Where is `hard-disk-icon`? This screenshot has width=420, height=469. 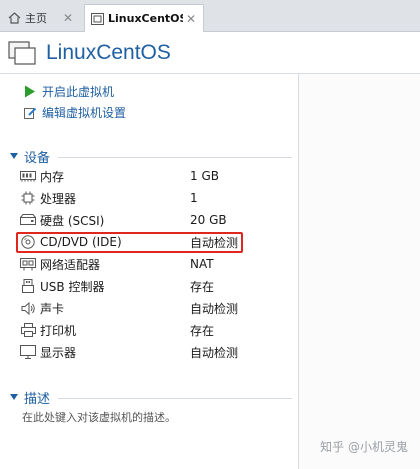
hard-disk-icon is located at coordinates (28, 220).